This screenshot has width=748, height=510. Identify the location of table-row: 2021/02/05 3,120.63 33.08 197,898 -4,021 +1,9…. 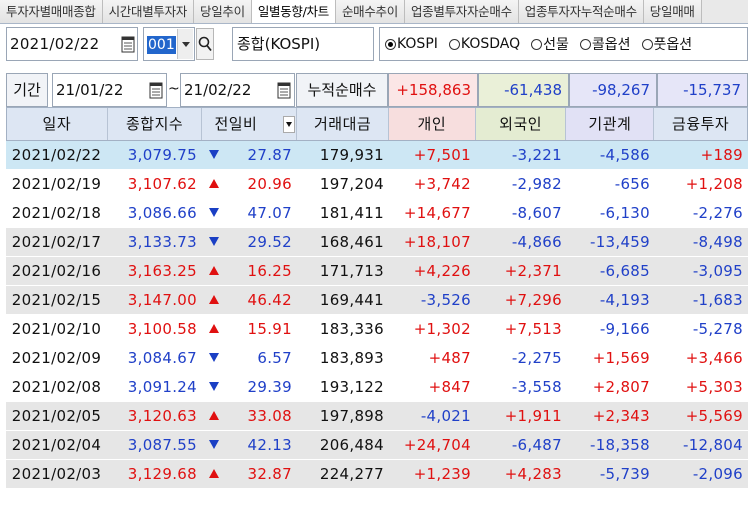
(377, 416).